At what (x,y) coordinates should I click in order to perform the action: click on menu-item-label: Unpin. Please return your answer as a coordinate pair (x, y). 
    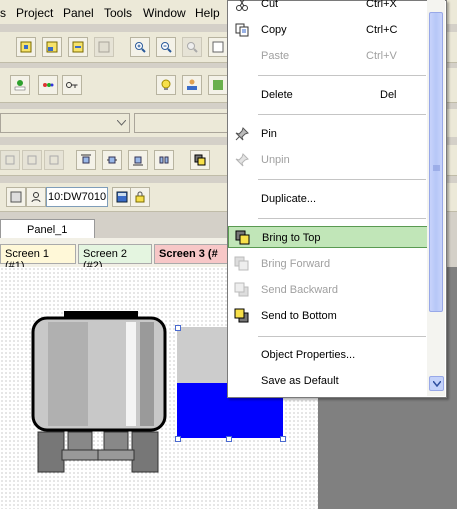
    Looking at the image, I should click on (275, 160).